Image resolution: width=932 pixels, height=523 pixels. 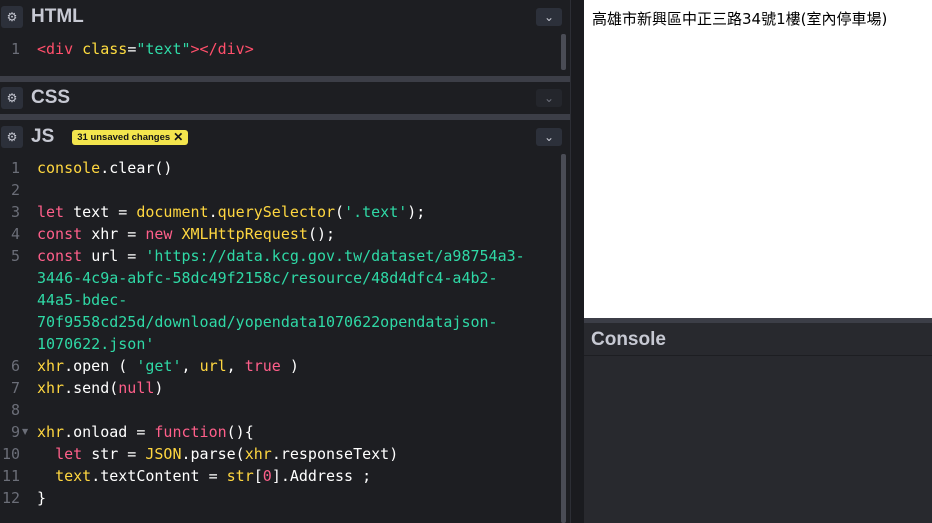 I want to click on line-number: 6, so click(x=15, y=366).